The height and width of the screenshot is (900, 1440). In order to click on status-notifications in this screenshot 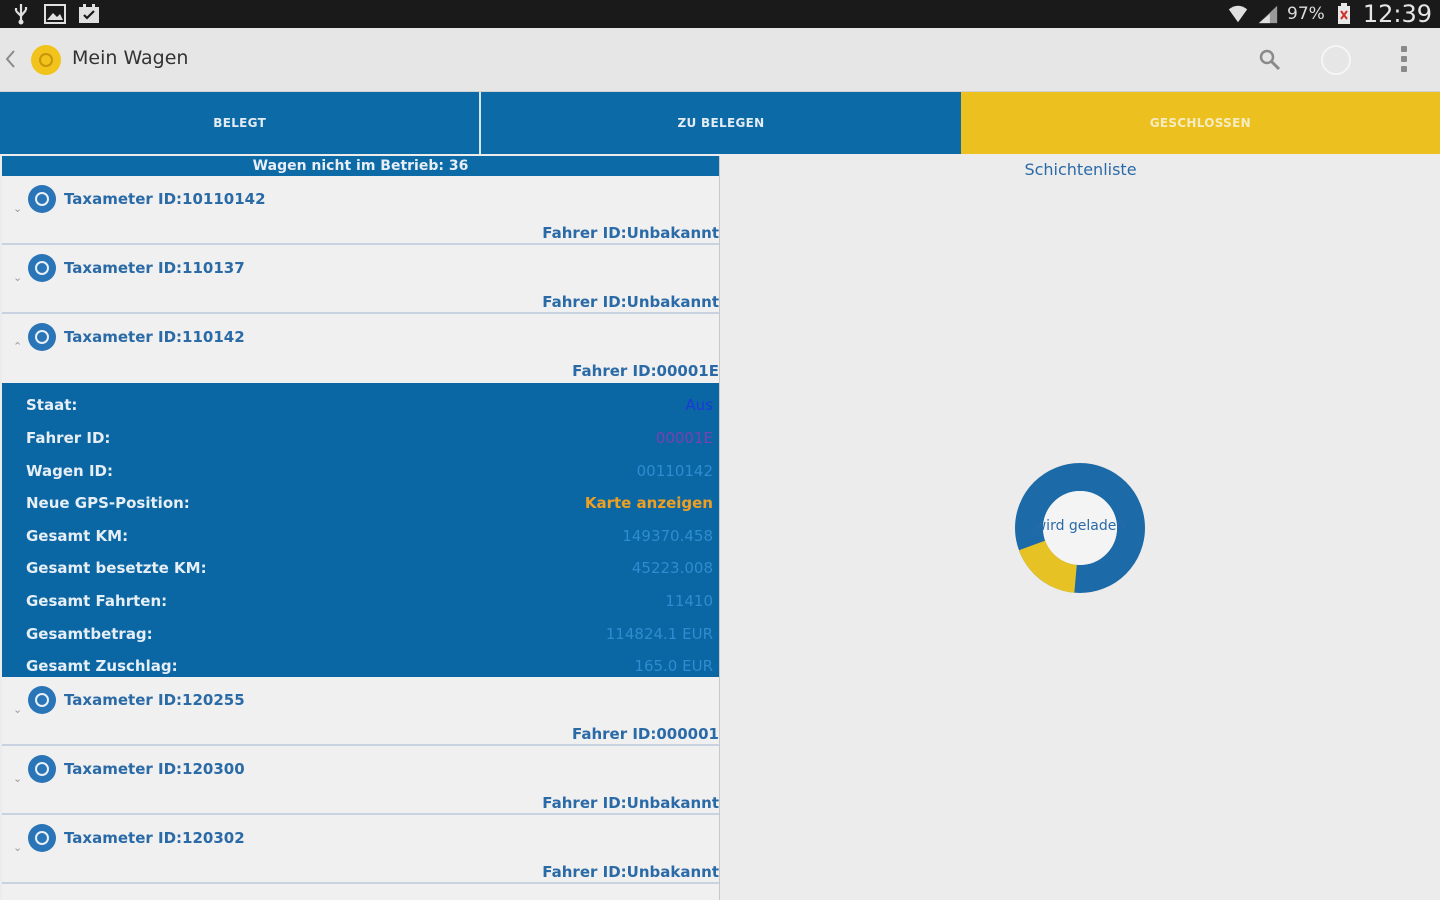, I will do `click(55, 14)`.